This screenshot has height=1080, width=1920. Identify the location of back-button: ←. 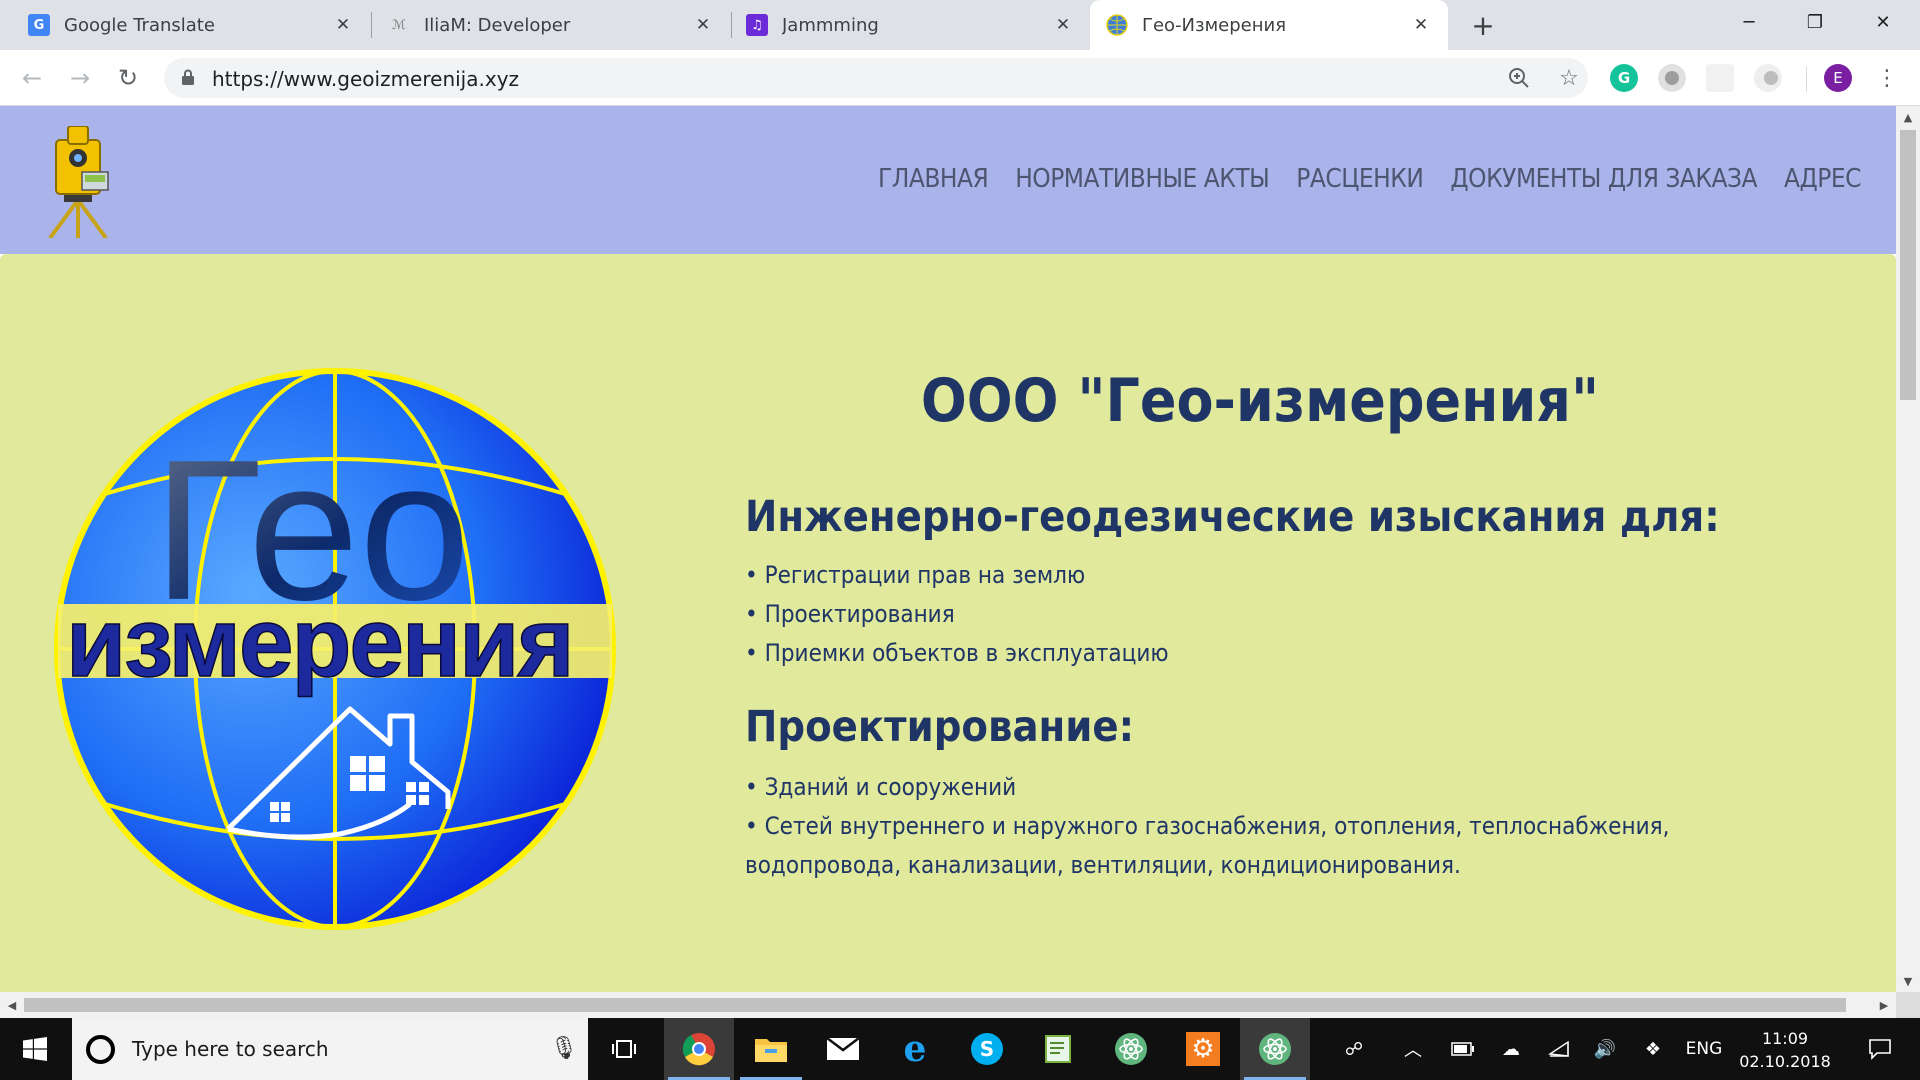
(32, 78).